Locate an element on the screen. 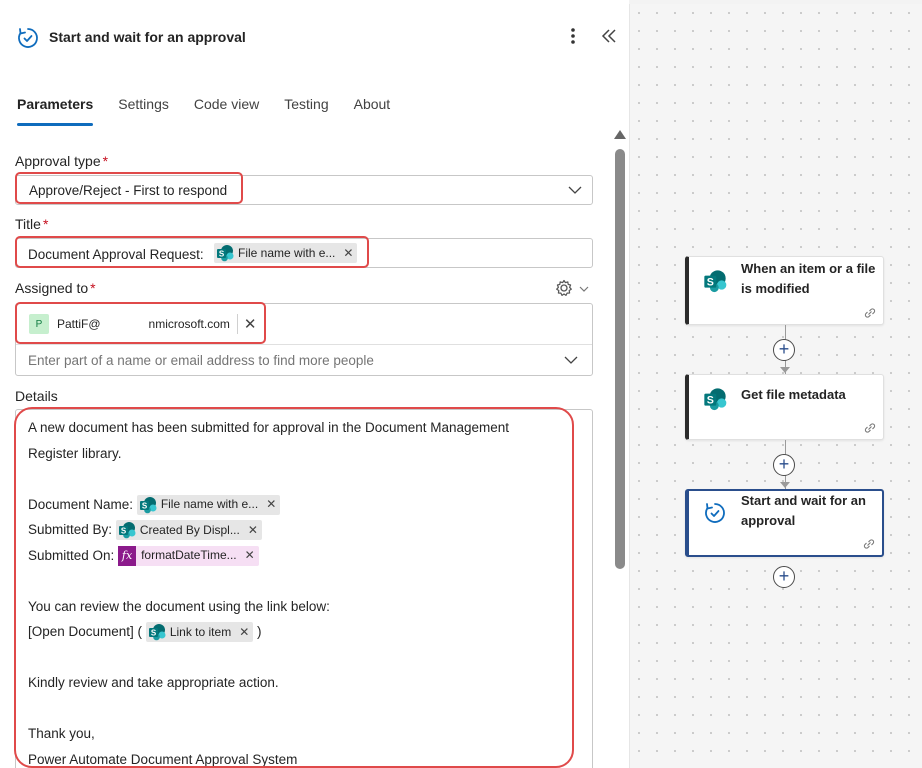 The height and width of the screenshot is (768, 922). function-icon: fx is located at coordinates (127, 555).